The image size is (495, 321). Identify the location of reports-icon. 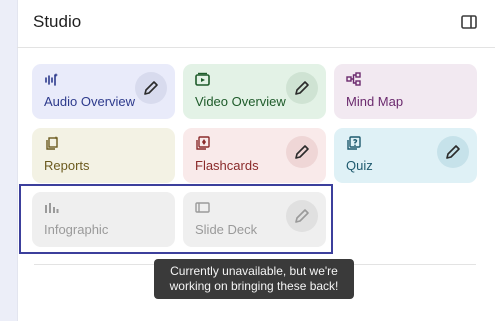
(51, 143).